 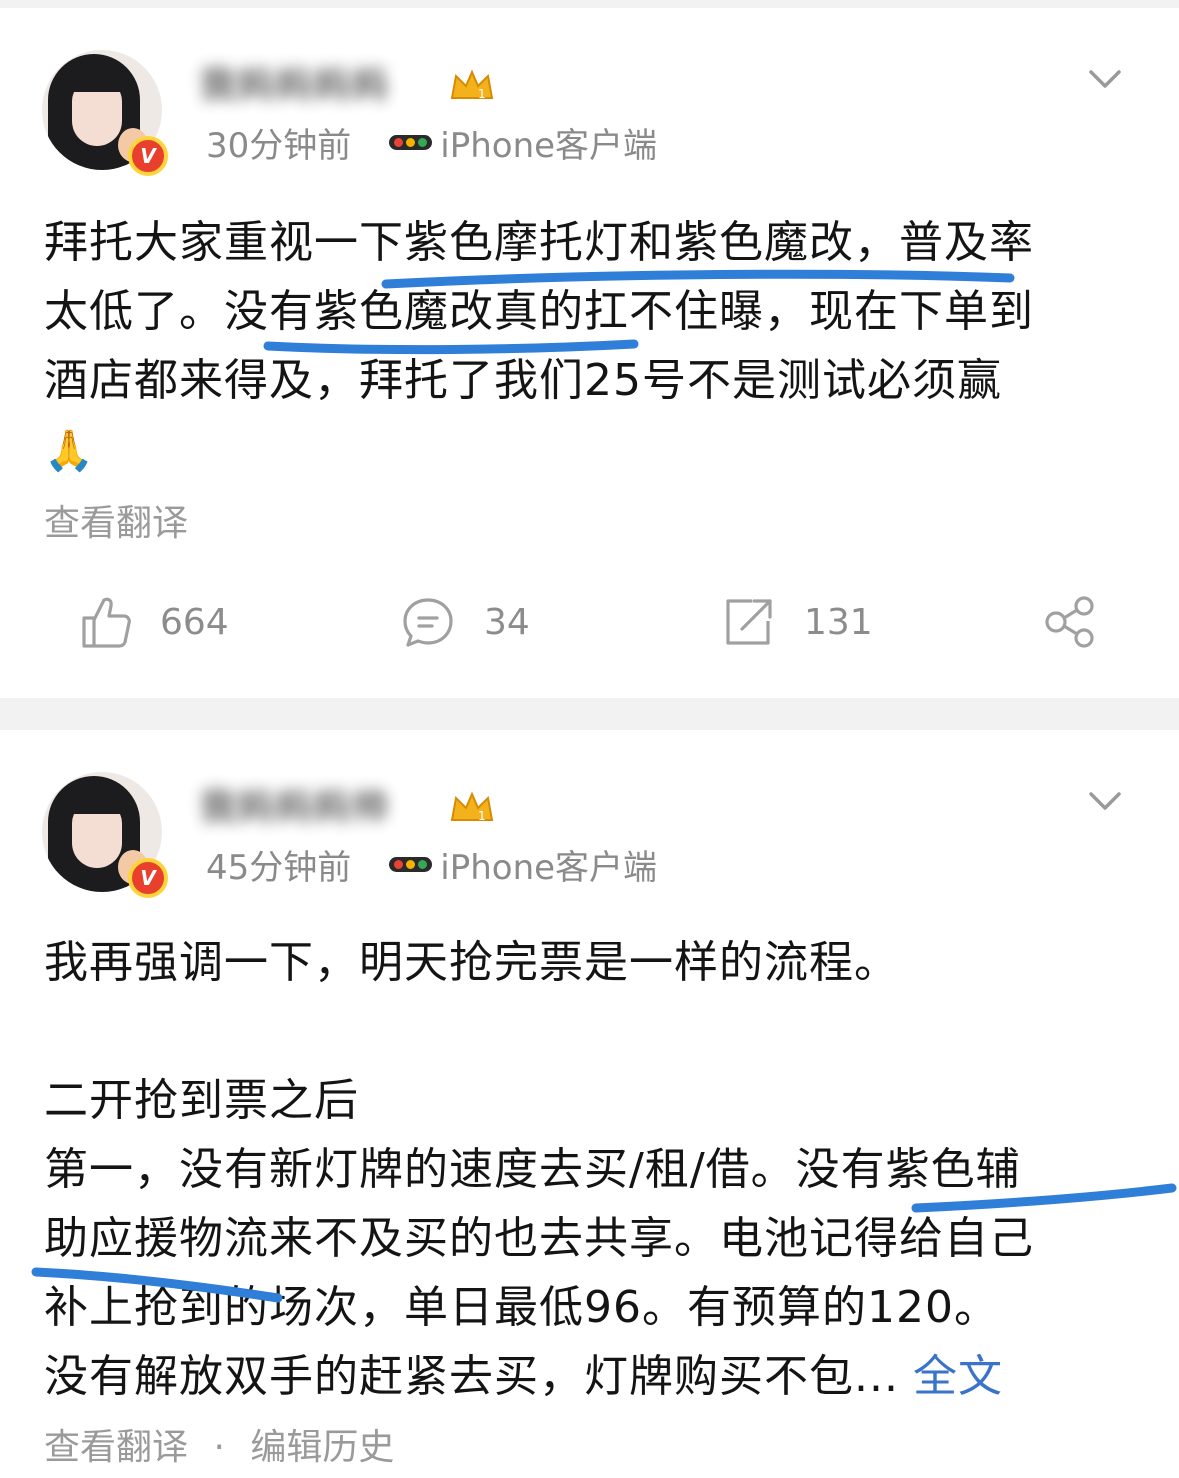 I want to click on body-line: 我再强调一下，明天抢完票是一样的流程。, so click(x=471, y=962).